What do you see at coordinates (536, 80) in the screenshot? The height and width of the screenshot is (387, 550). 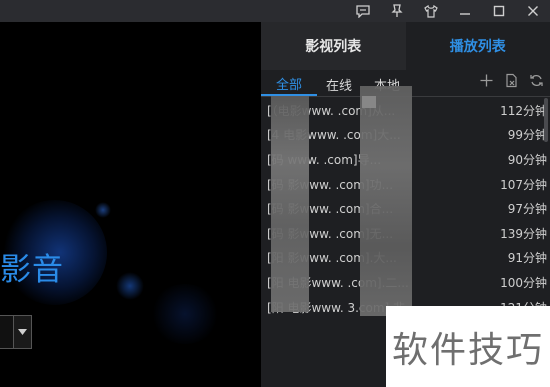 I see `loop-icon` at bounding box center [536, 80].